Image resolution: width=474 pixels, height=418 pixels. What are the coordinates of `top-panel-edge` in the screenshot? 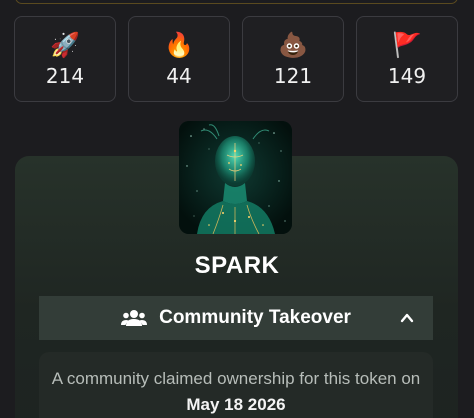 It's located at (236, 2).